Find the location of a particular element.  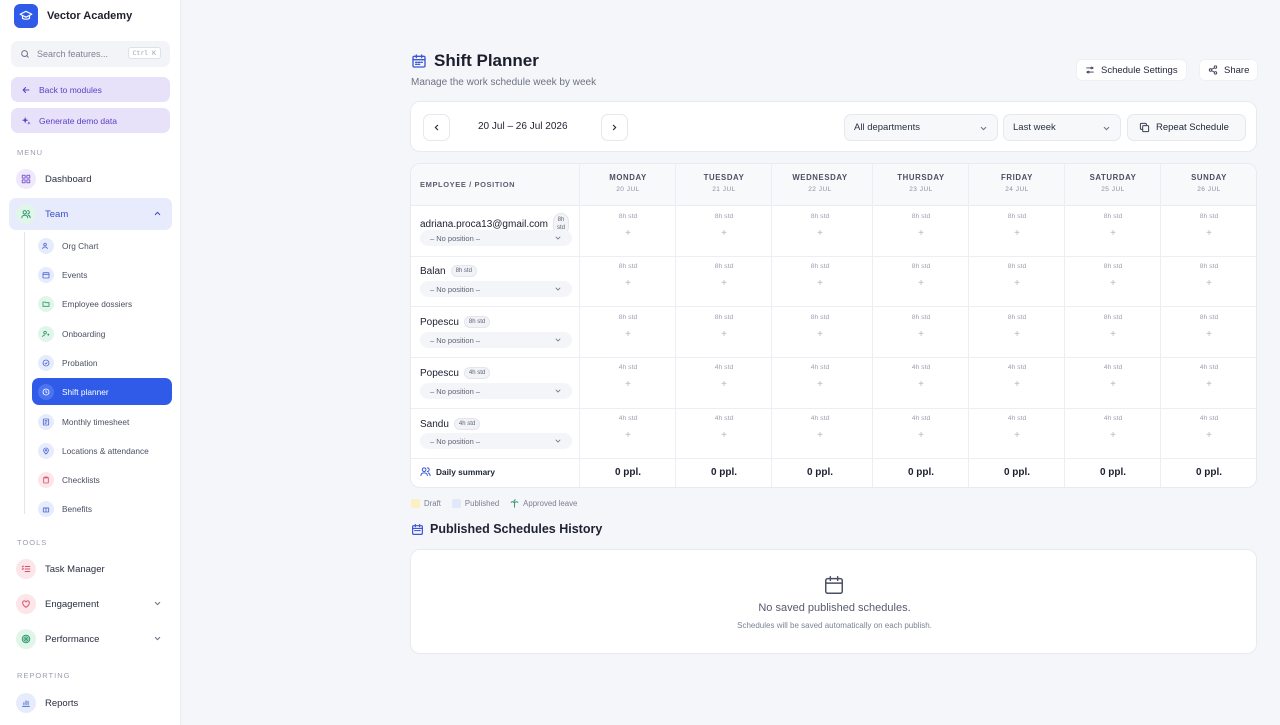

previous-week-button is located at coordinates (436, 127).